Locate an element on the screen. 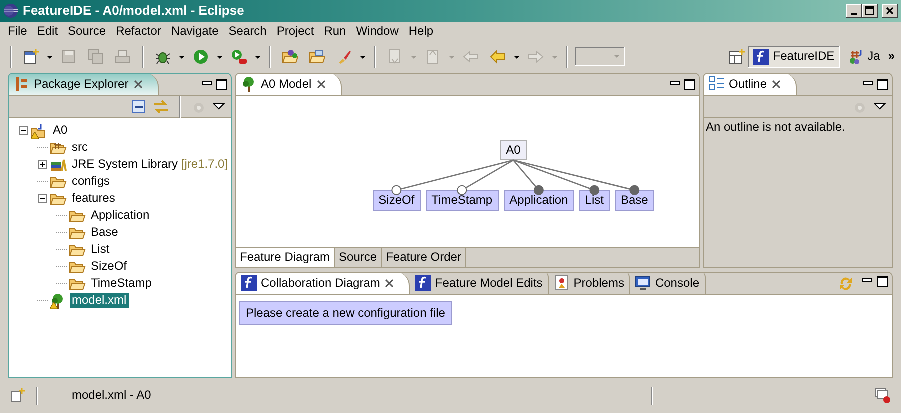  feature-node: SizeOf is located at coordinates (396, 200).